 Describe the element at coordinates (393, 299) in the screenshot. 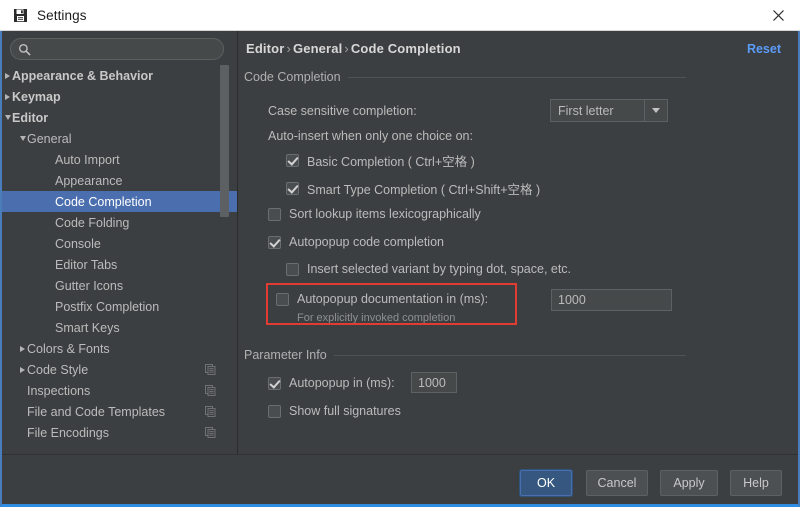

I see `autopopup-documentation-label: Autopopup documentation in (ms):` at that location.